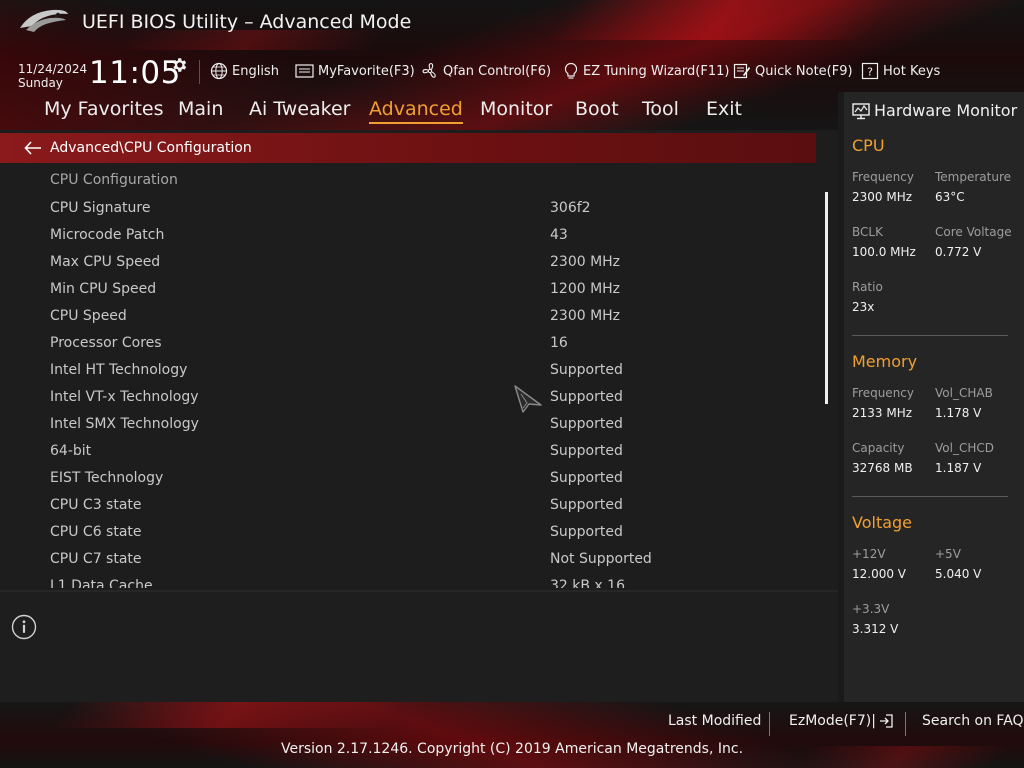  Describe the element at coordinates (408, 581) in the screenshot. I see `row-l1-data-cache: L1 Data Cache 32 kB x 16` at that location.